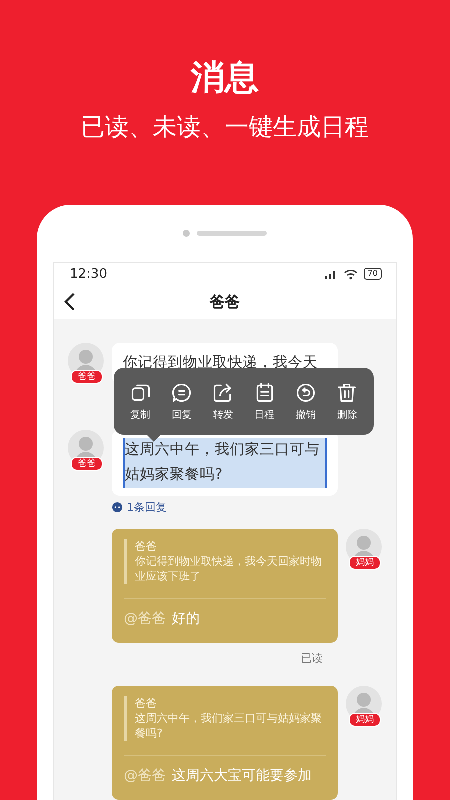 The height and width of the screenshot is (800, 450). I want to click on quoted-text: 这周六中午，我们家三口可与姑妈家聚餐吗?, so click(229, 726).